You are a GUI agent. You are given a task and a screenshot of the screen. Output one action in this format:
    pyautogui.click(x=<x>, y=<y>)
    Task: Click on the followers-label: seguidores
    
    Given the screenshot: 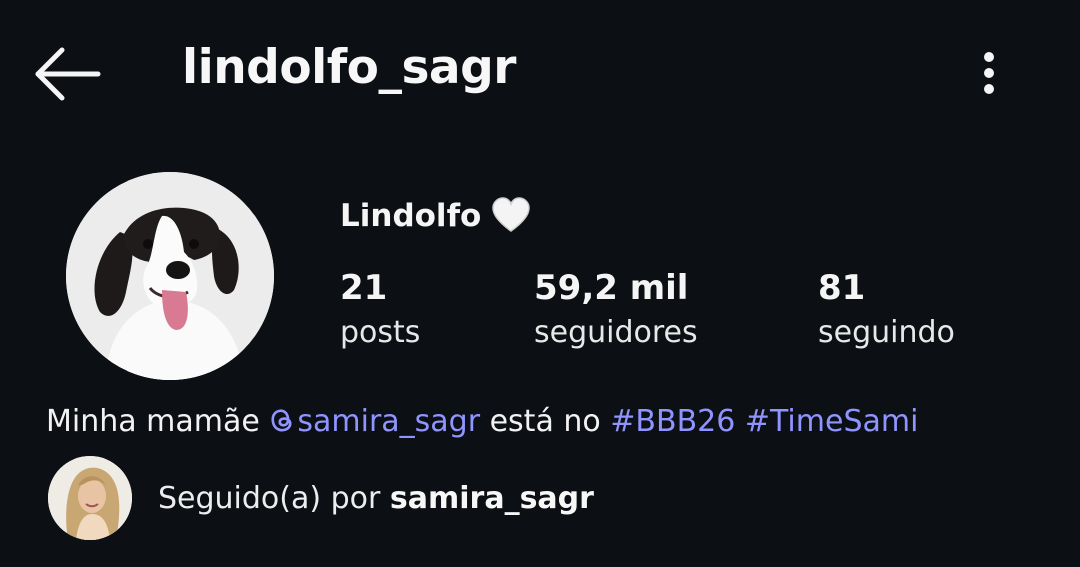 What is the action you would take?
    pyautogui.click(x=616, y=332)
    